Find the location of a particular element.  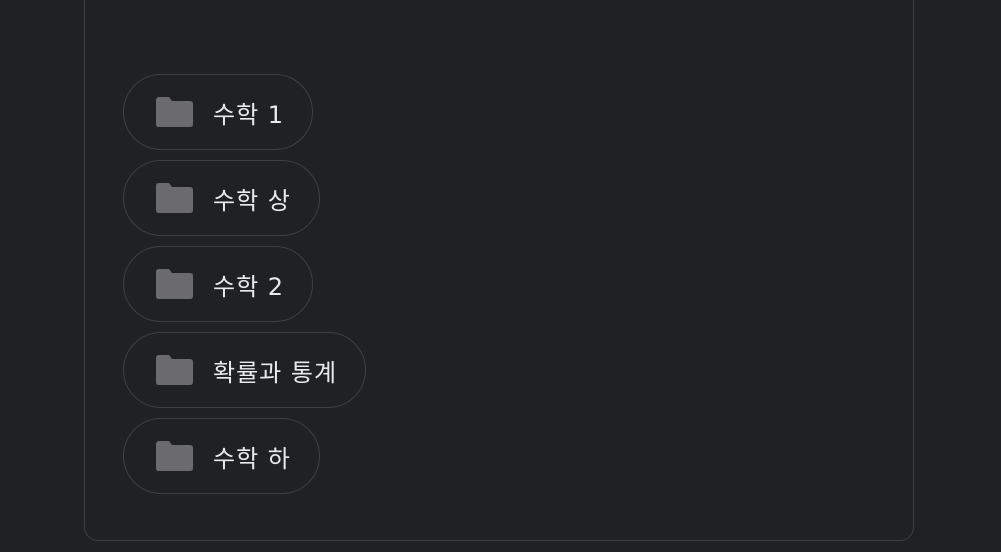

folder-chip-probability-statistics: 확률과 통계 is located at coordinates (245, 370).